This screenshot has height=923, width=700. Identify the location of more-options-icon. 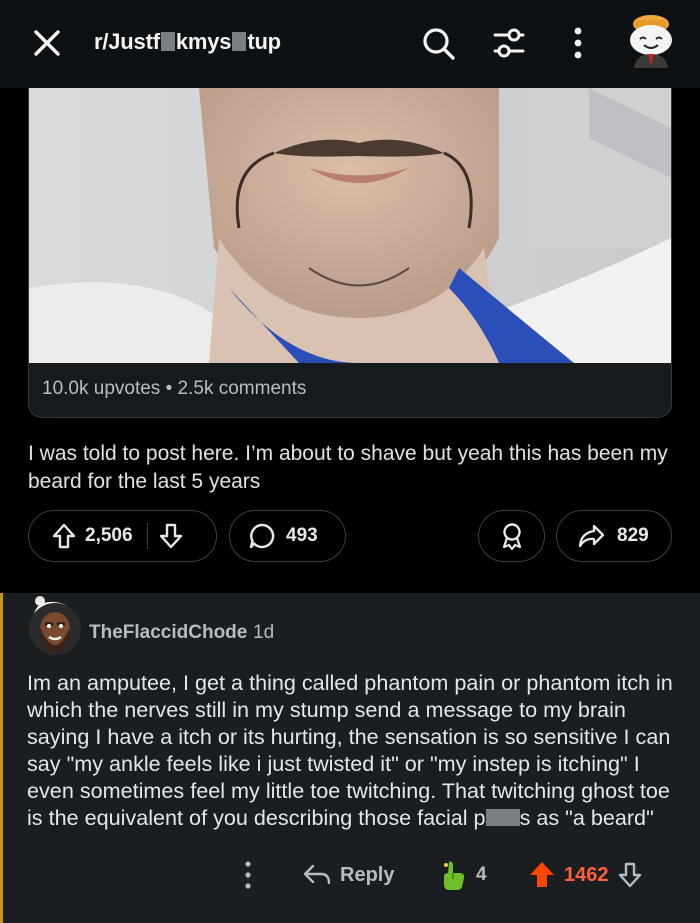
(578, 43).